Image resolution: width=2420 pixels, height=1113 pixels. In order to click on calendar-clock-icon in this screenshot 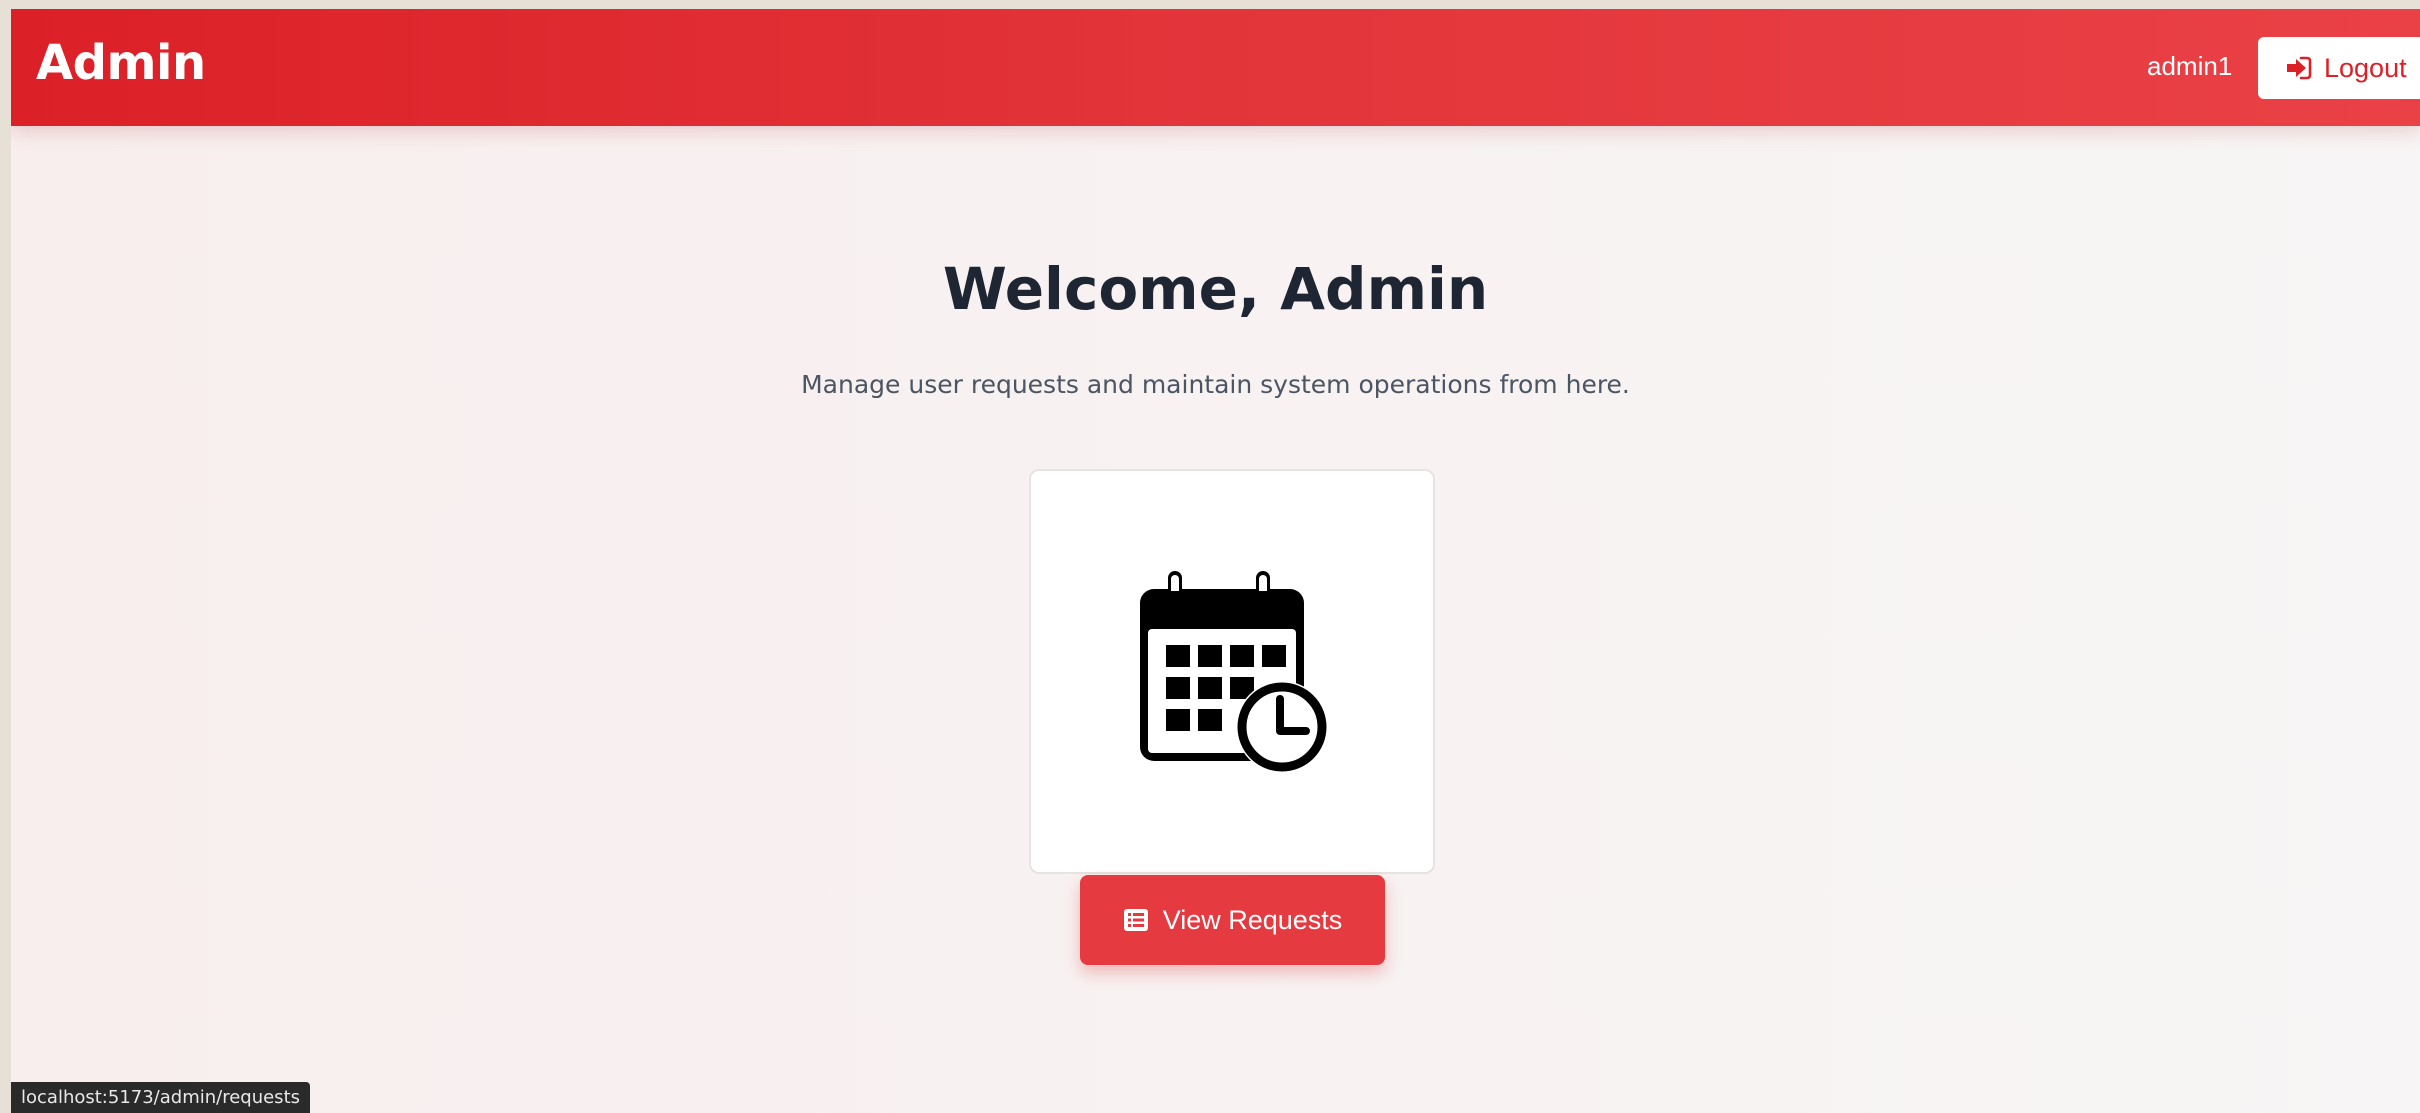, I will do `click(1234, 671)`.